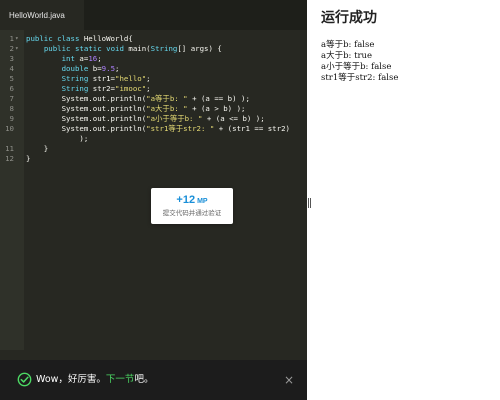  Describe the element at coordinates (153, 39) in the screenshot. I see `code-line: 1 ▾ public class HelloWorld{` at that location.